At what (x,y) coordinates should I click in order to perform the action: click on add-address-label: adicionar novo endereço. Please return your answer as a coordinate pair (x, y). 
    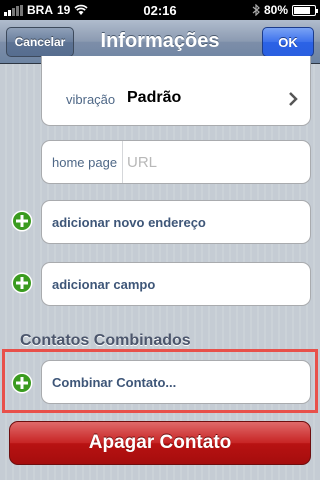
    Looking at the image, I should click on (129, 222).